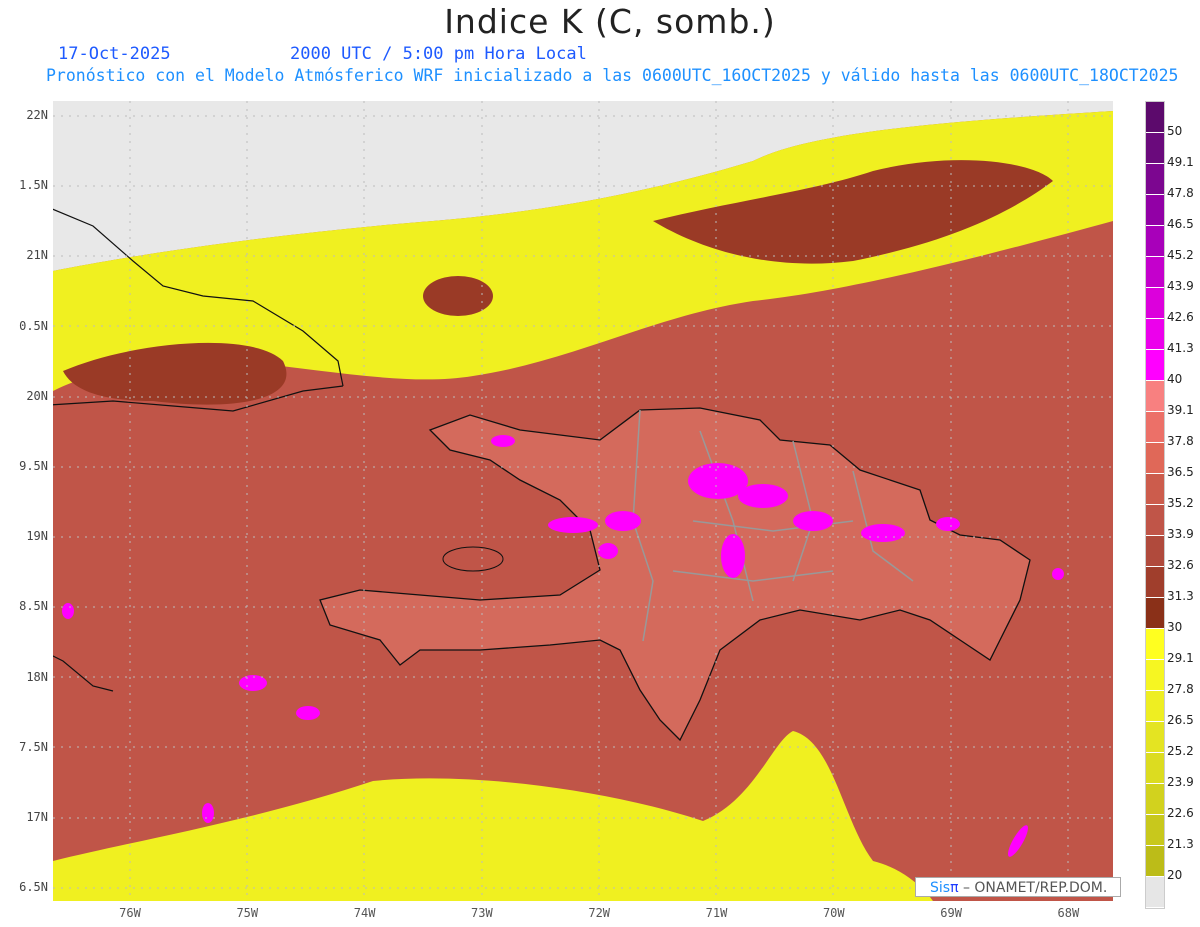 The height and width of the screenshot is (927, 1200). I want to click on lon-label: 76W, so click(130, 913).